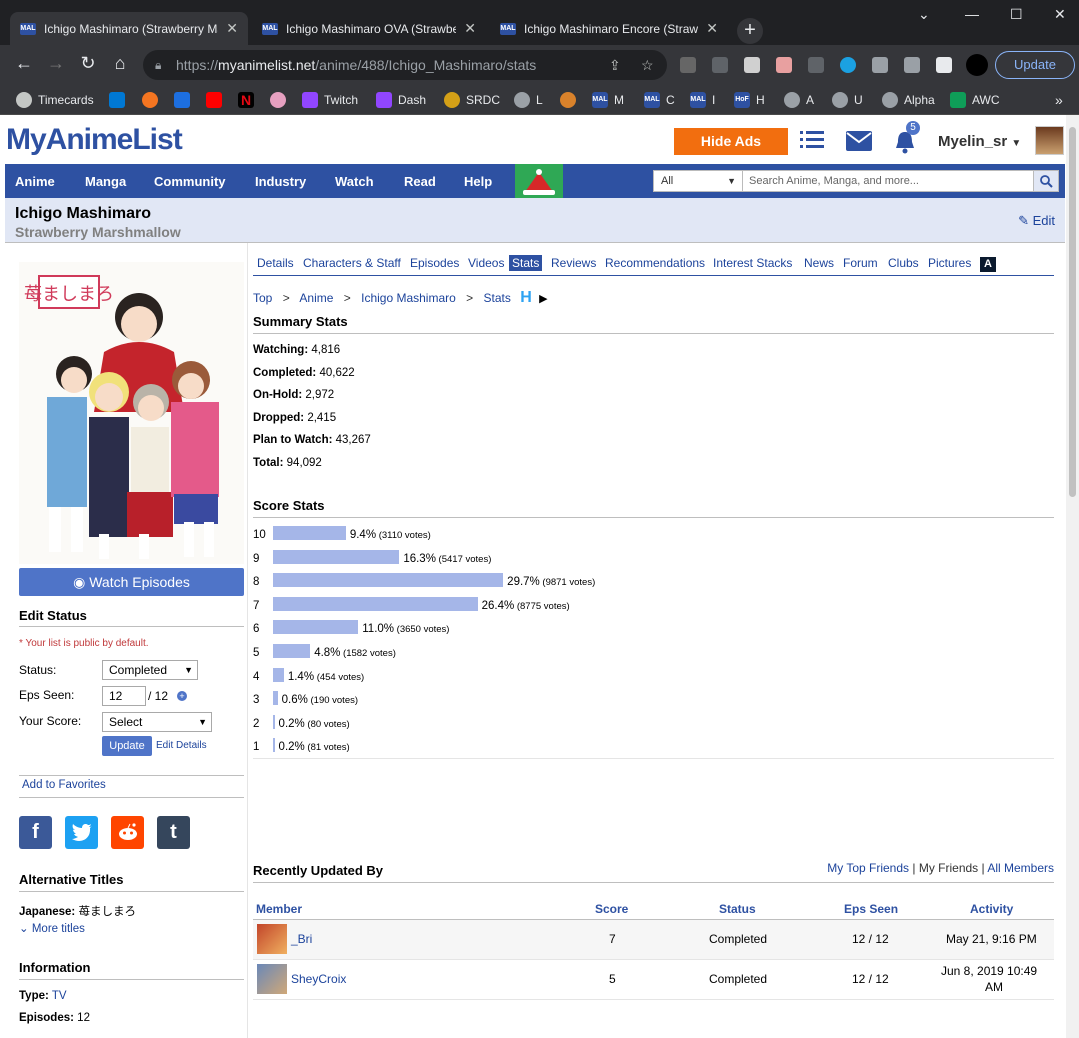 This screenshot has width=1079, height=1038. I want to click on share-icon: ⇪, so click(615, 65).